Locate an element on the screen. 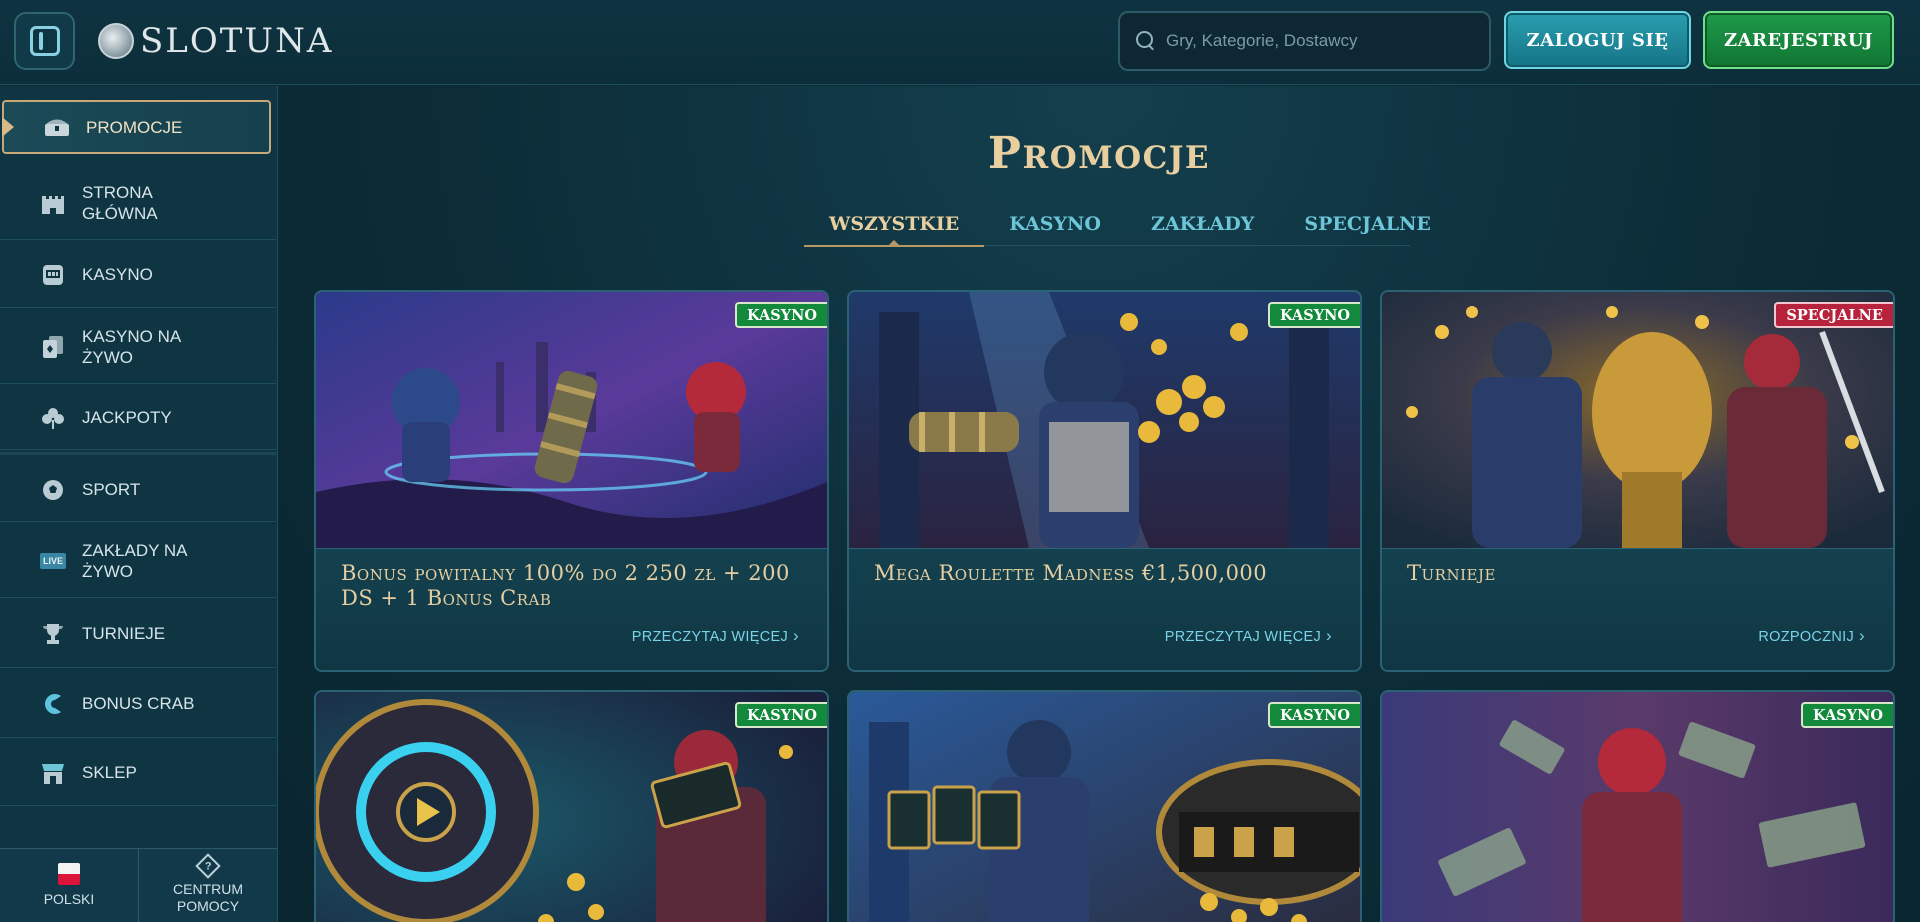 Image resolution: width=1920 pixels, height=922 pixels. sidebar-item-bonus-crab: BONUS CRAB is located at coordinates (138, 704).